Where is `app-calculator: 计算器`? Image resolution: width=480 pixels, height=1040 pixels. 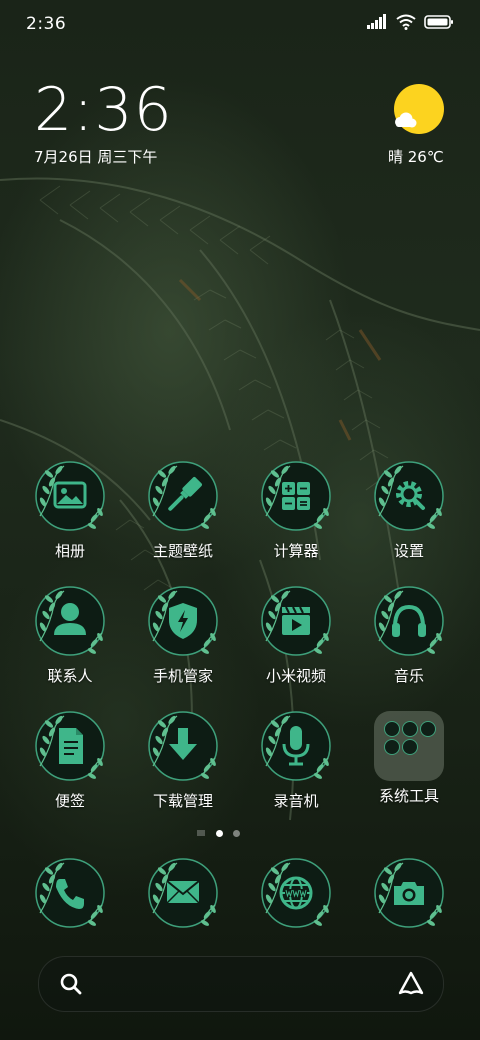
app-calculator: 计算器 is located at coordinates (296, 510).